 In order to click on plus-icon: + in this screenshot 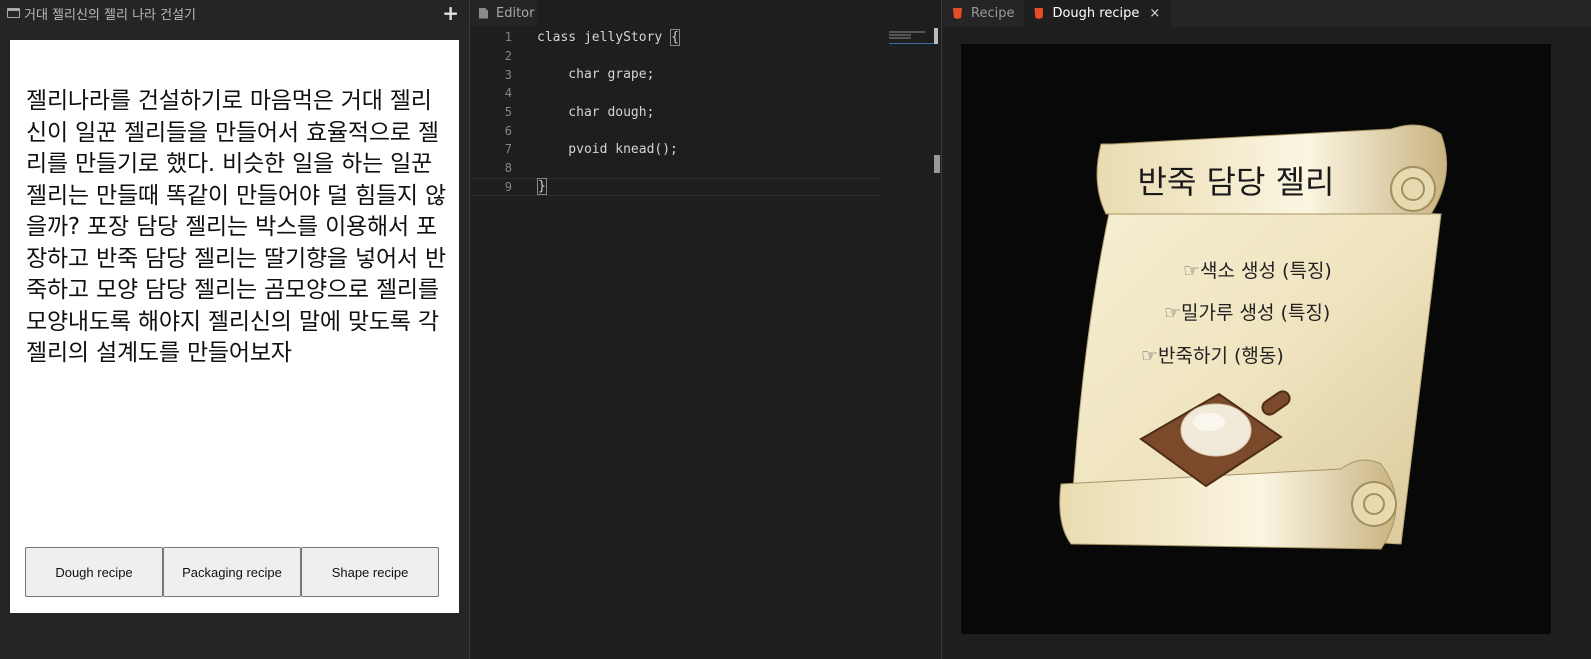, I will do `click(450, 13)`.